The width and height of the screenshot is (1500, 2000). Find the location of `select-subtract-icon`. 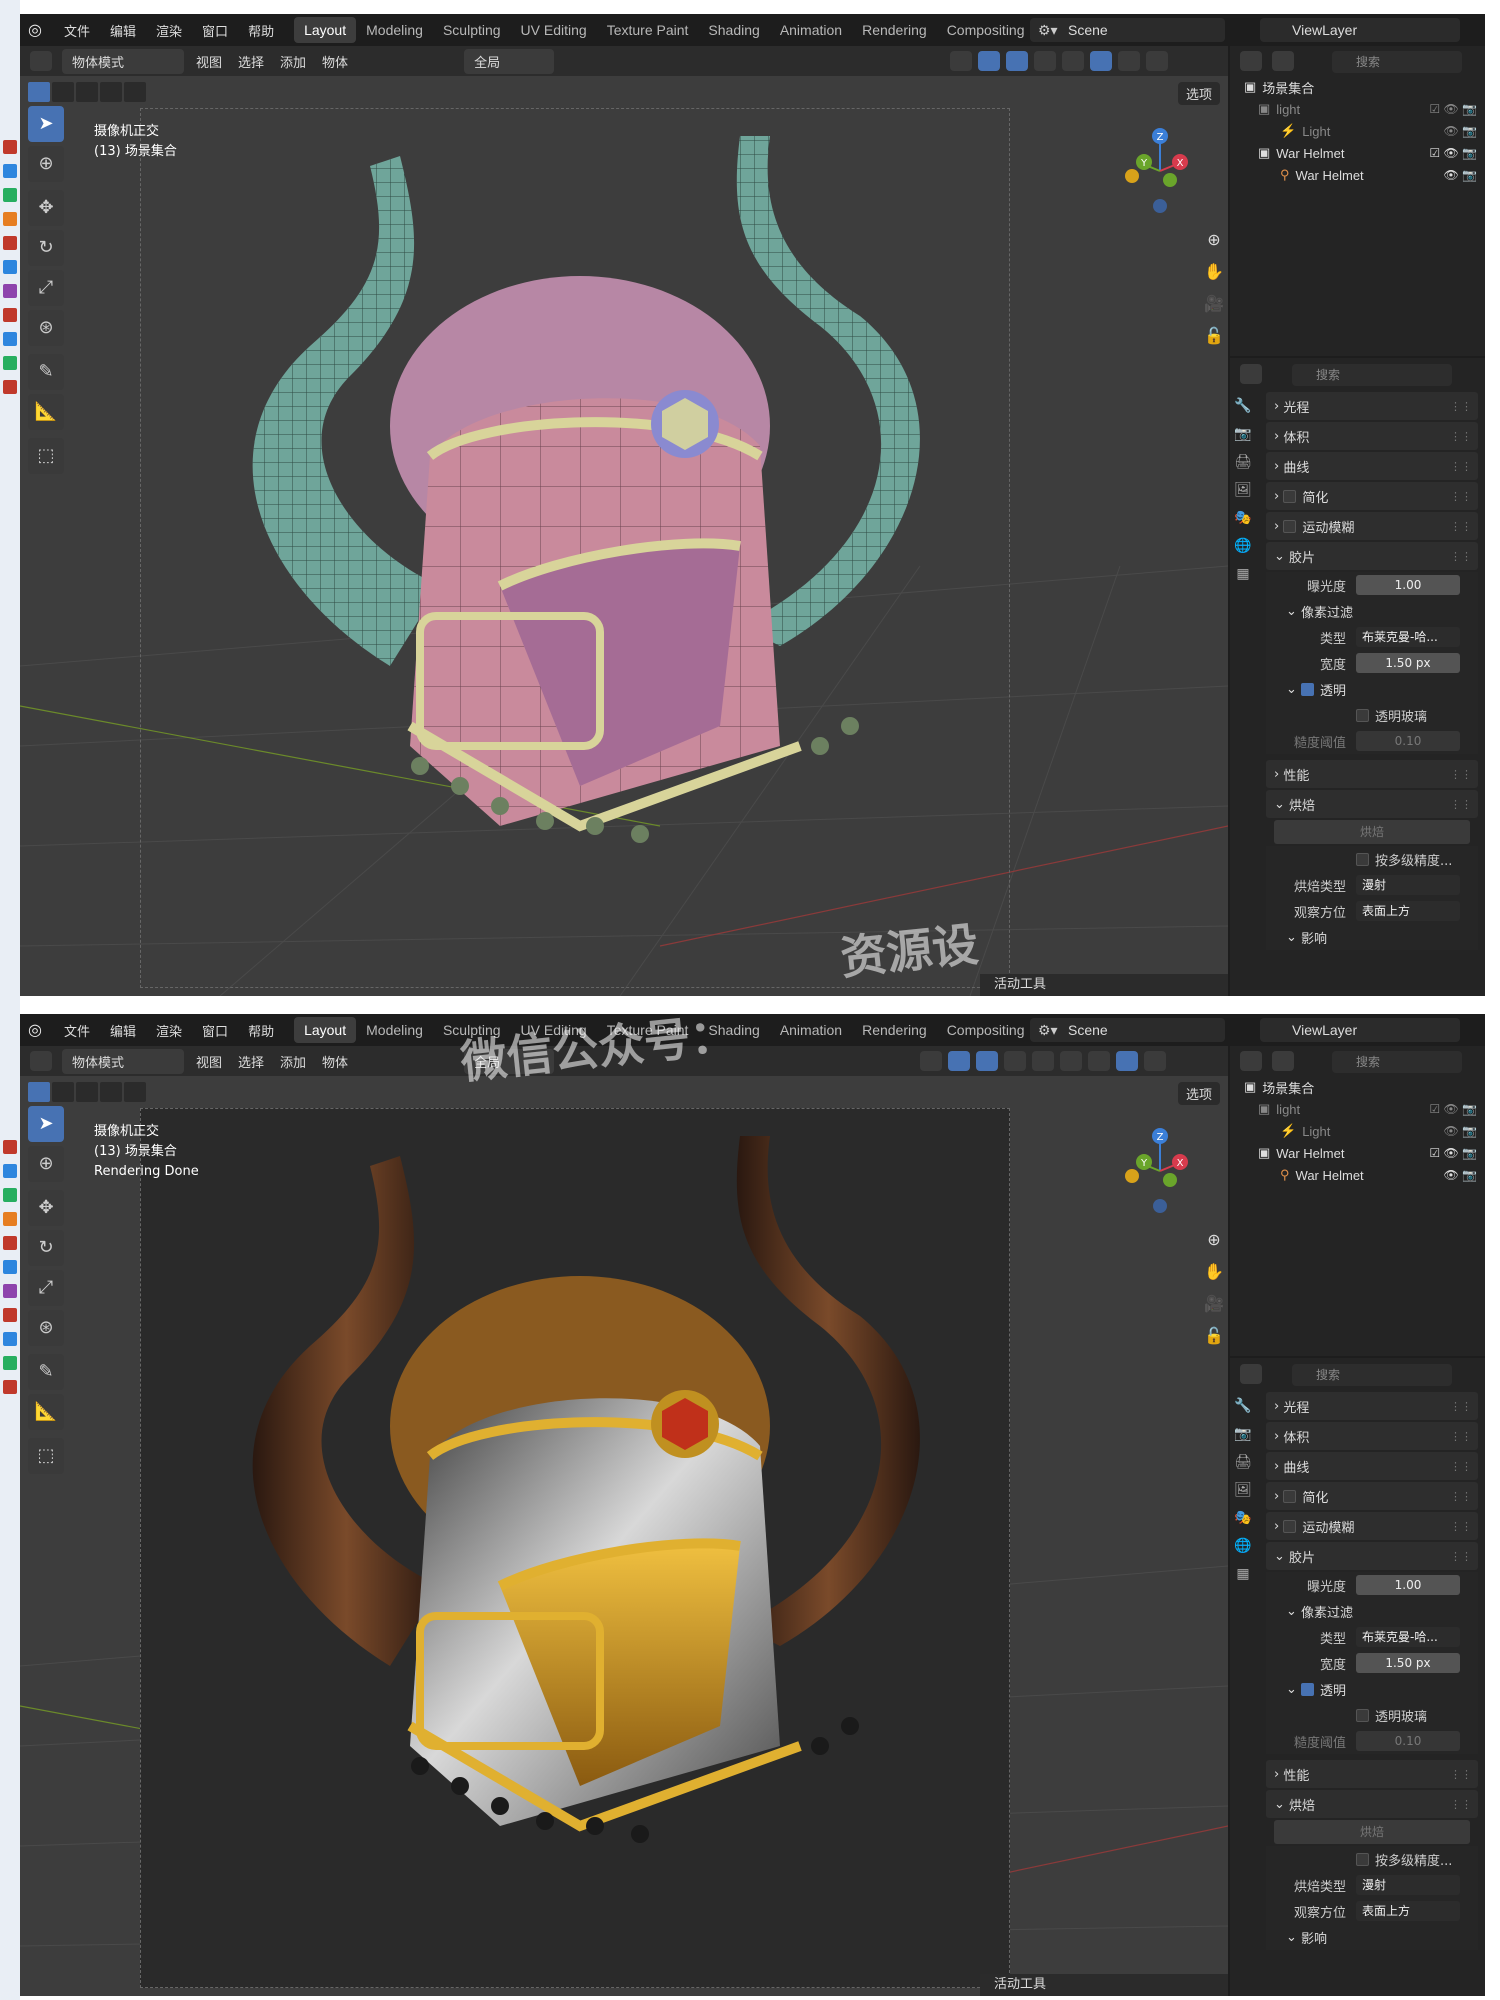

select-subtract-icon is located at coordinates (87, 1092).